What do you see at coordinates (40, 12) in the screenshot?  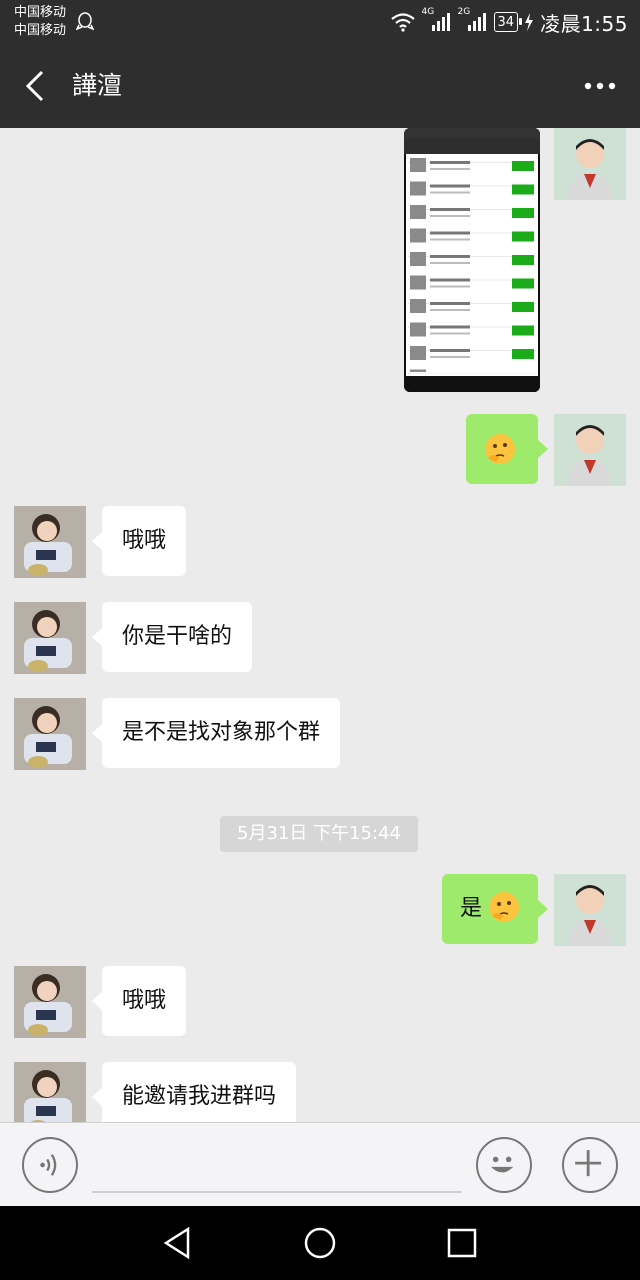 I see `carrier-label-1: 中国移动` at bounding box center [40, 12].